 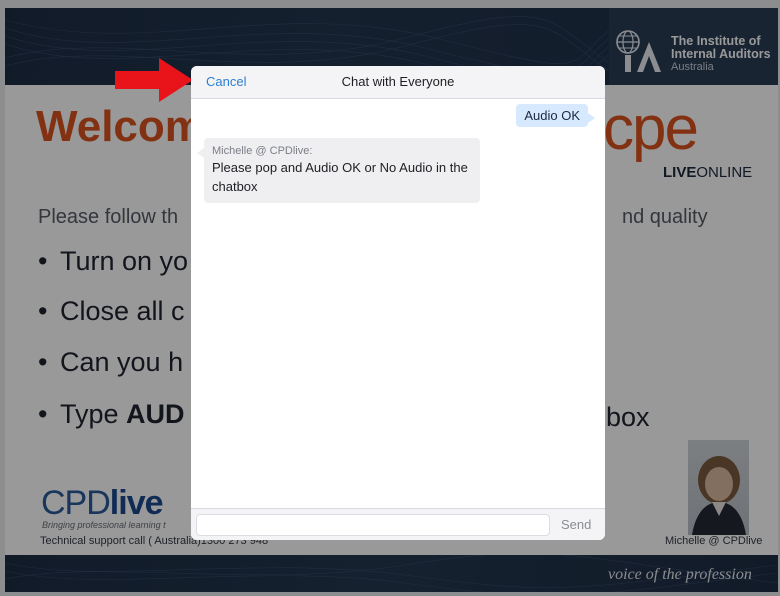 I want to click on message-input, so click(x=373, y=525).